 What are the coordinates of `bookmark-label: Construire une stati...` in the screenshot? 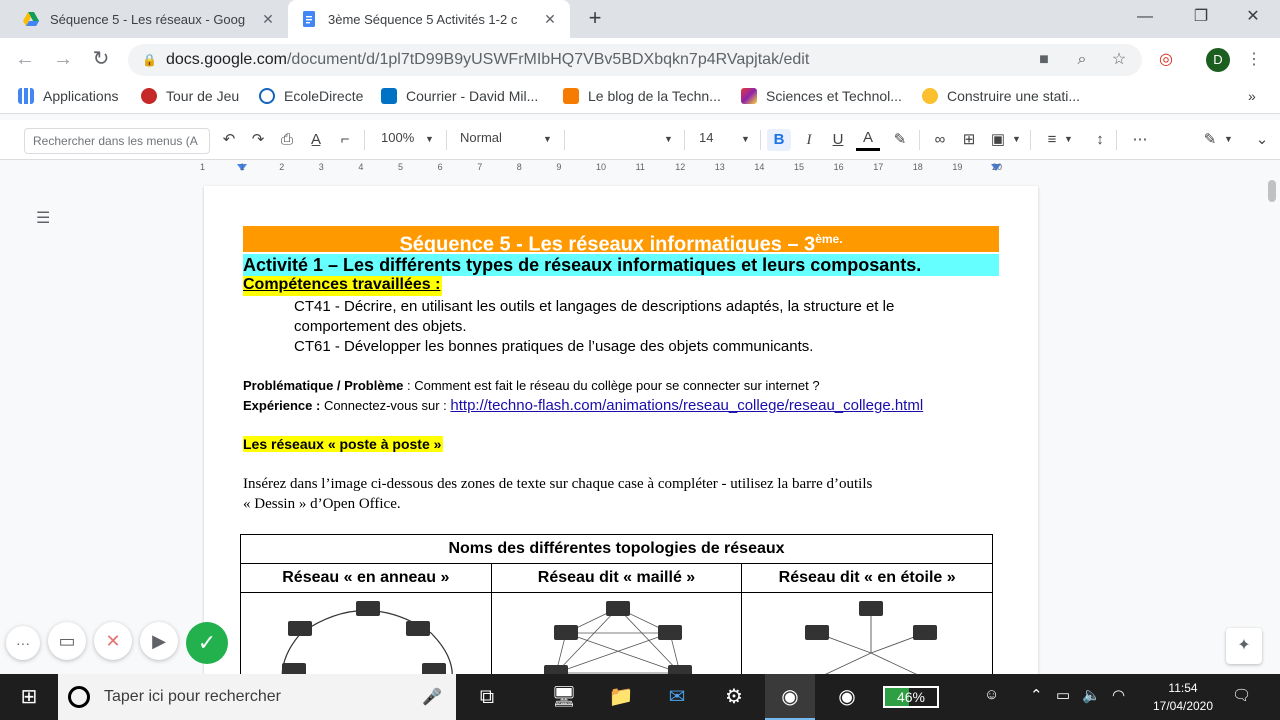 It's located at (1014, 96).